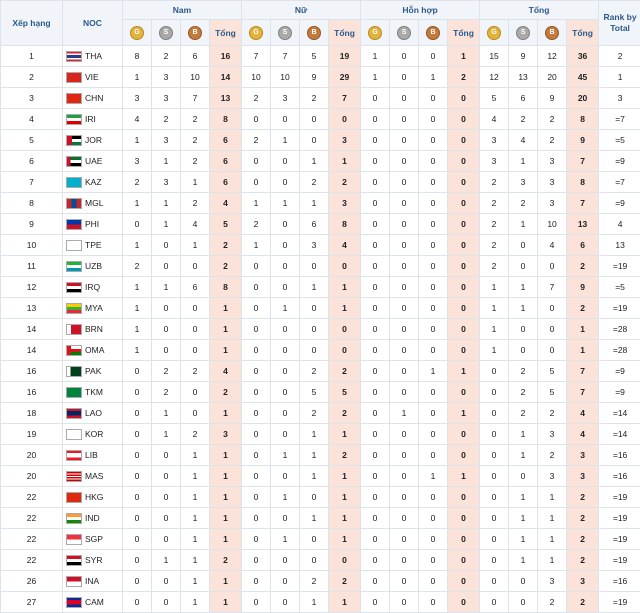  I want to click on rank-by-total-cell: 13, so click(619, 245).